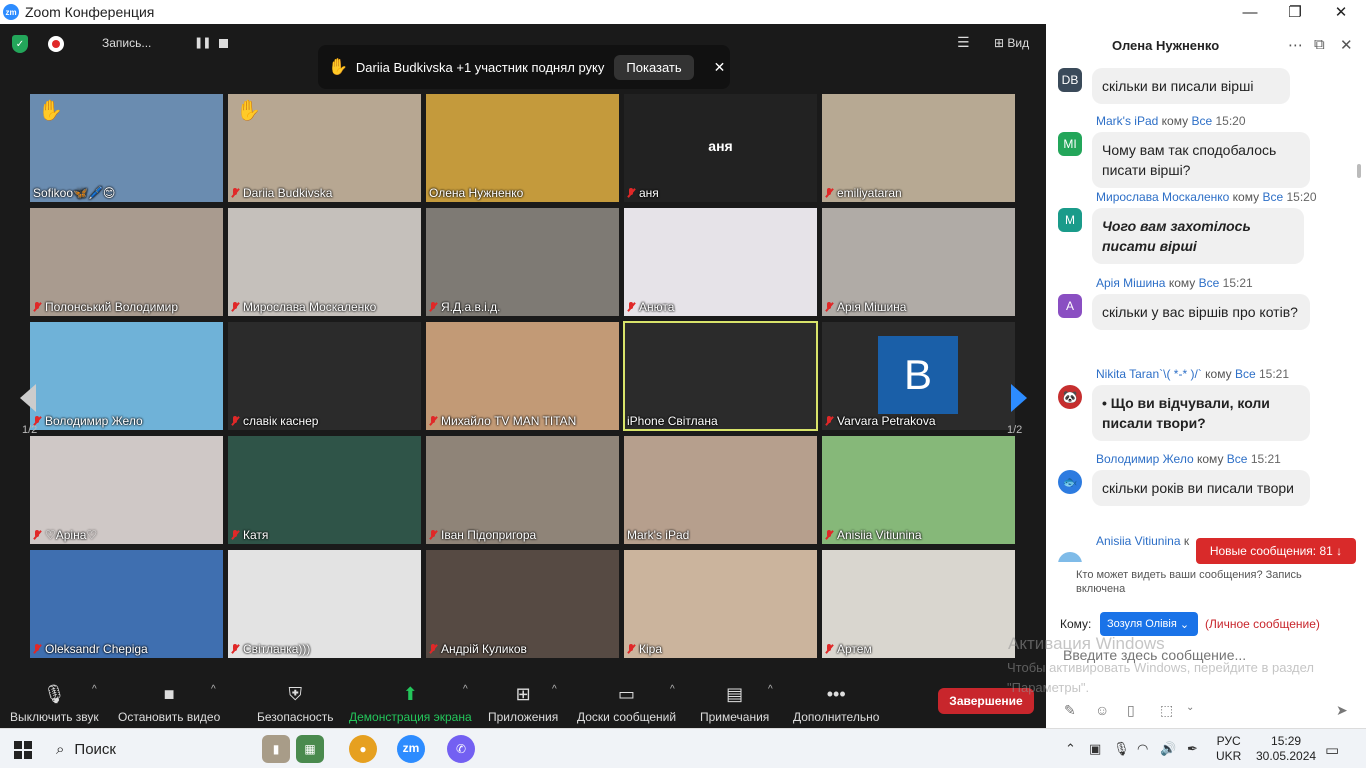 This screenshot has height=768, width=1366. I want to click on participant-tile: Арія Мішина, so click(918, 262).